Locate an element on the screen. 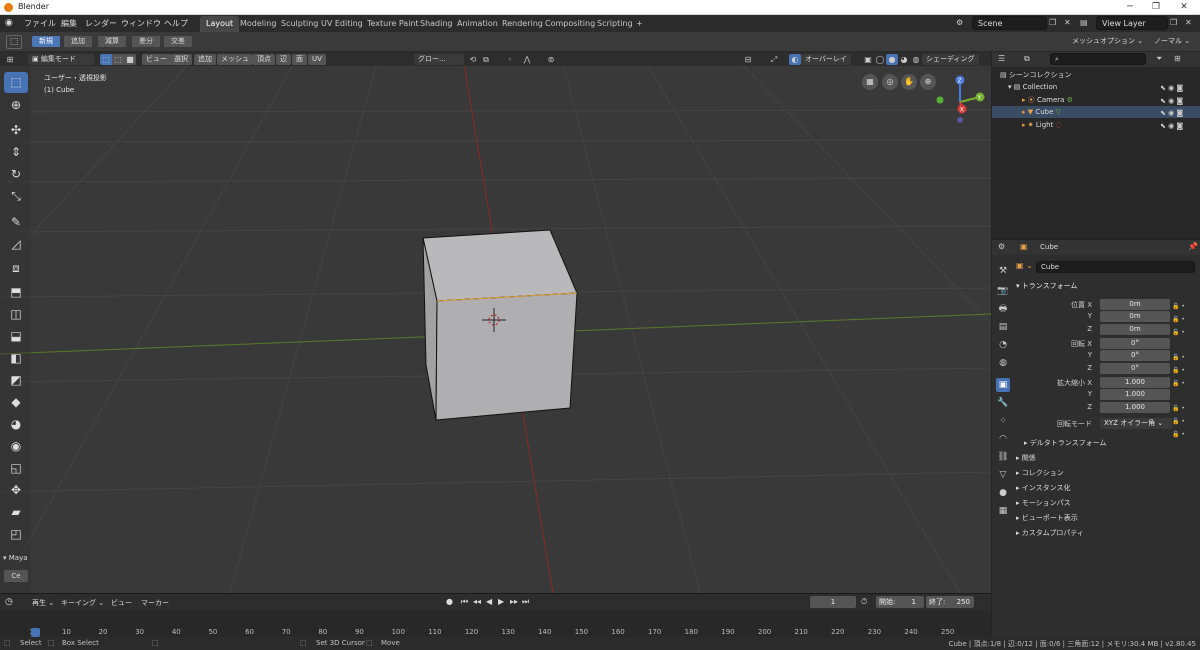 Image resolution: width=1200 pixels, height=650 pixels. properties-editor-icon: ⚙ is located at coordinates (1001, 246).